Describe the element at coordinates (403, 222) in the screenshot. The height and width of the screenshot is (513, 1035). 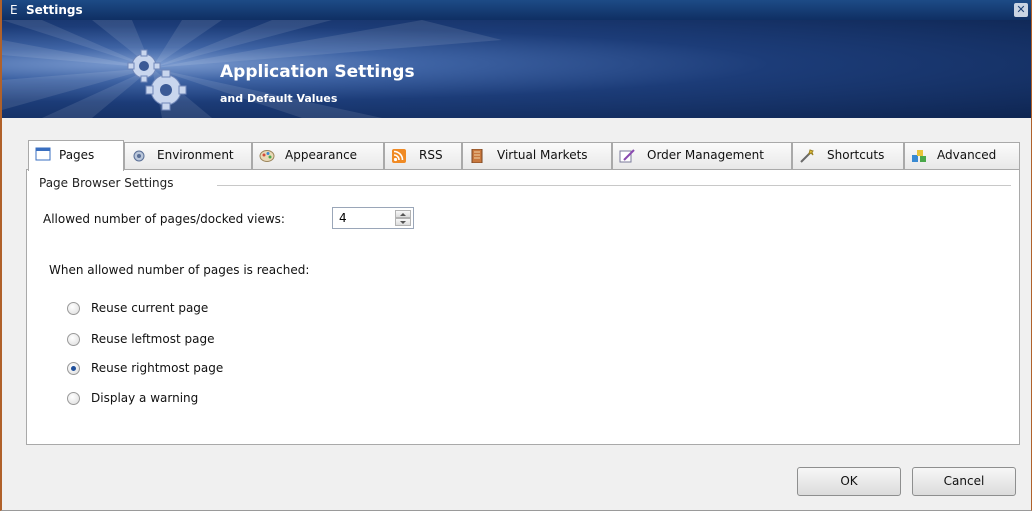
I see `stepper-down-icon` at that location.